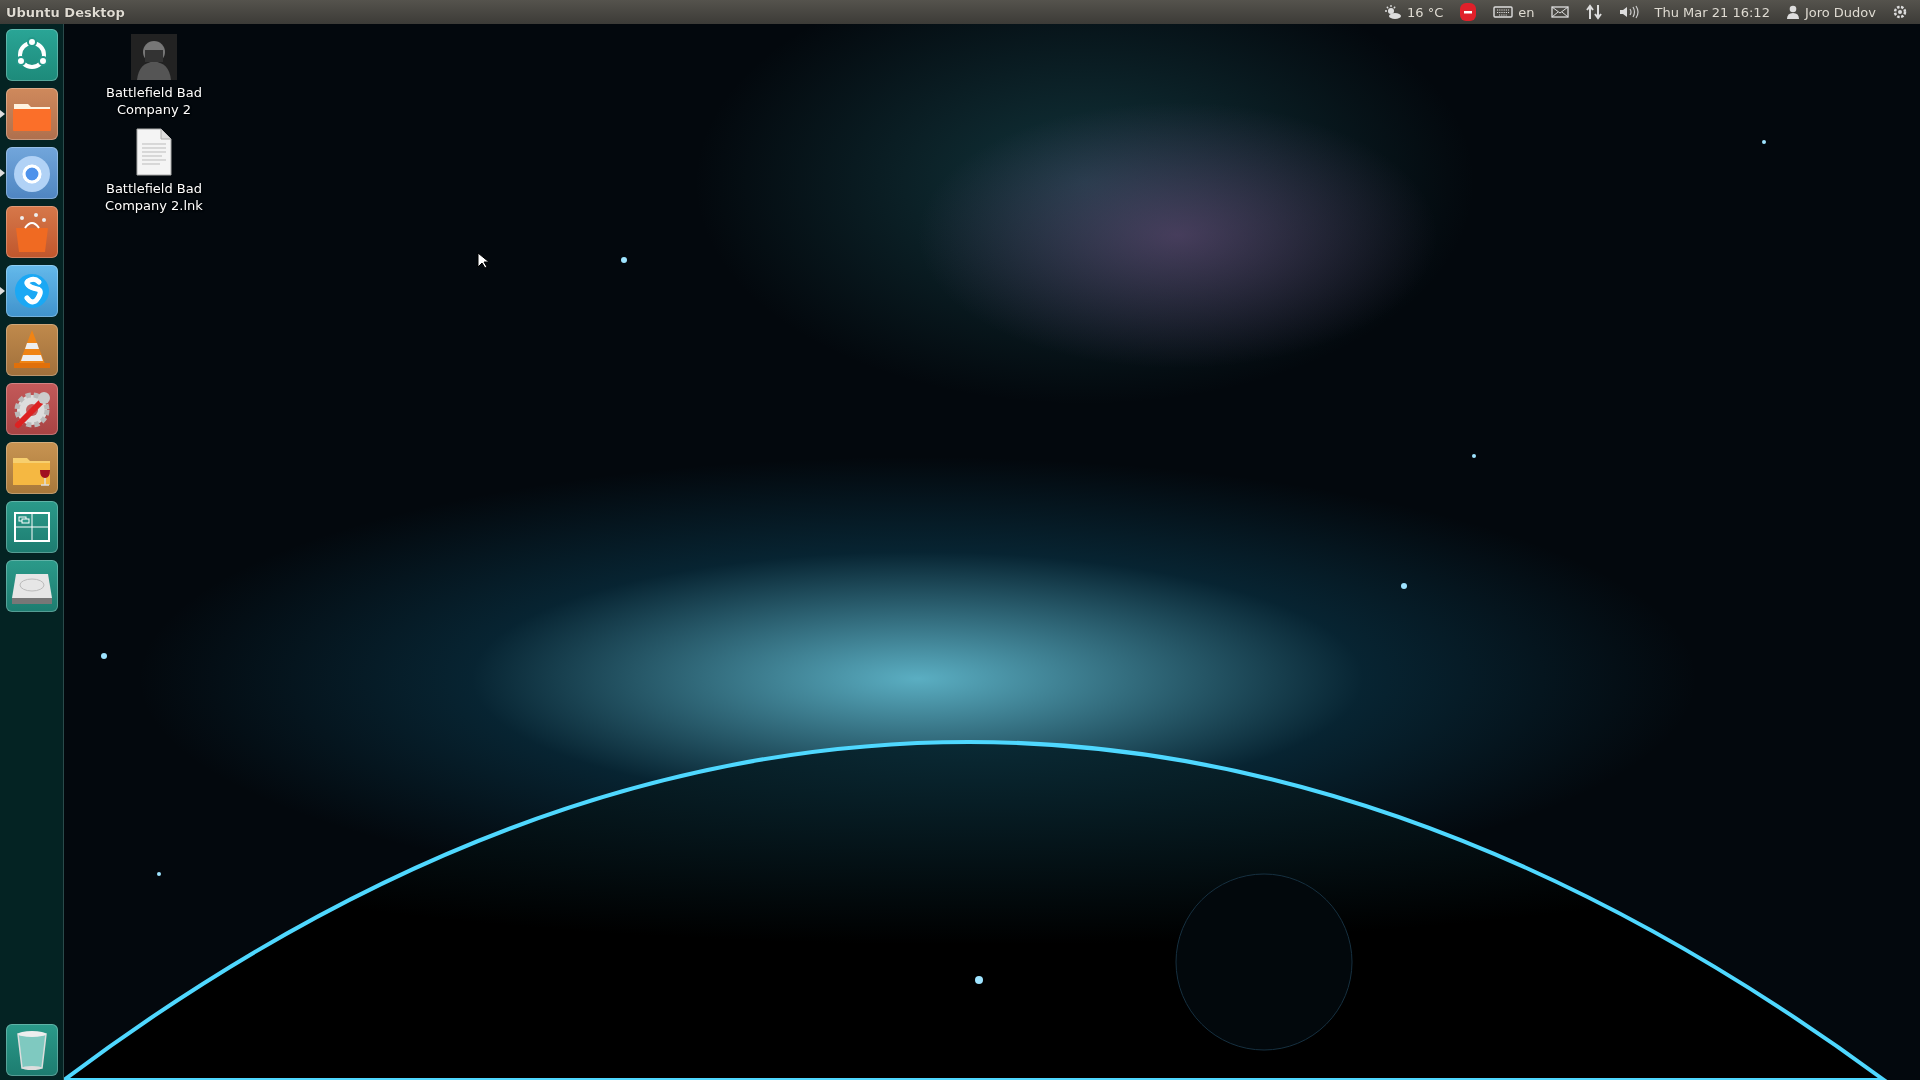  What do you see at coordinates (1526, 12) in the screenshot?
I see `keyboard-layout-text: en` at bounding box center [1526, 12].